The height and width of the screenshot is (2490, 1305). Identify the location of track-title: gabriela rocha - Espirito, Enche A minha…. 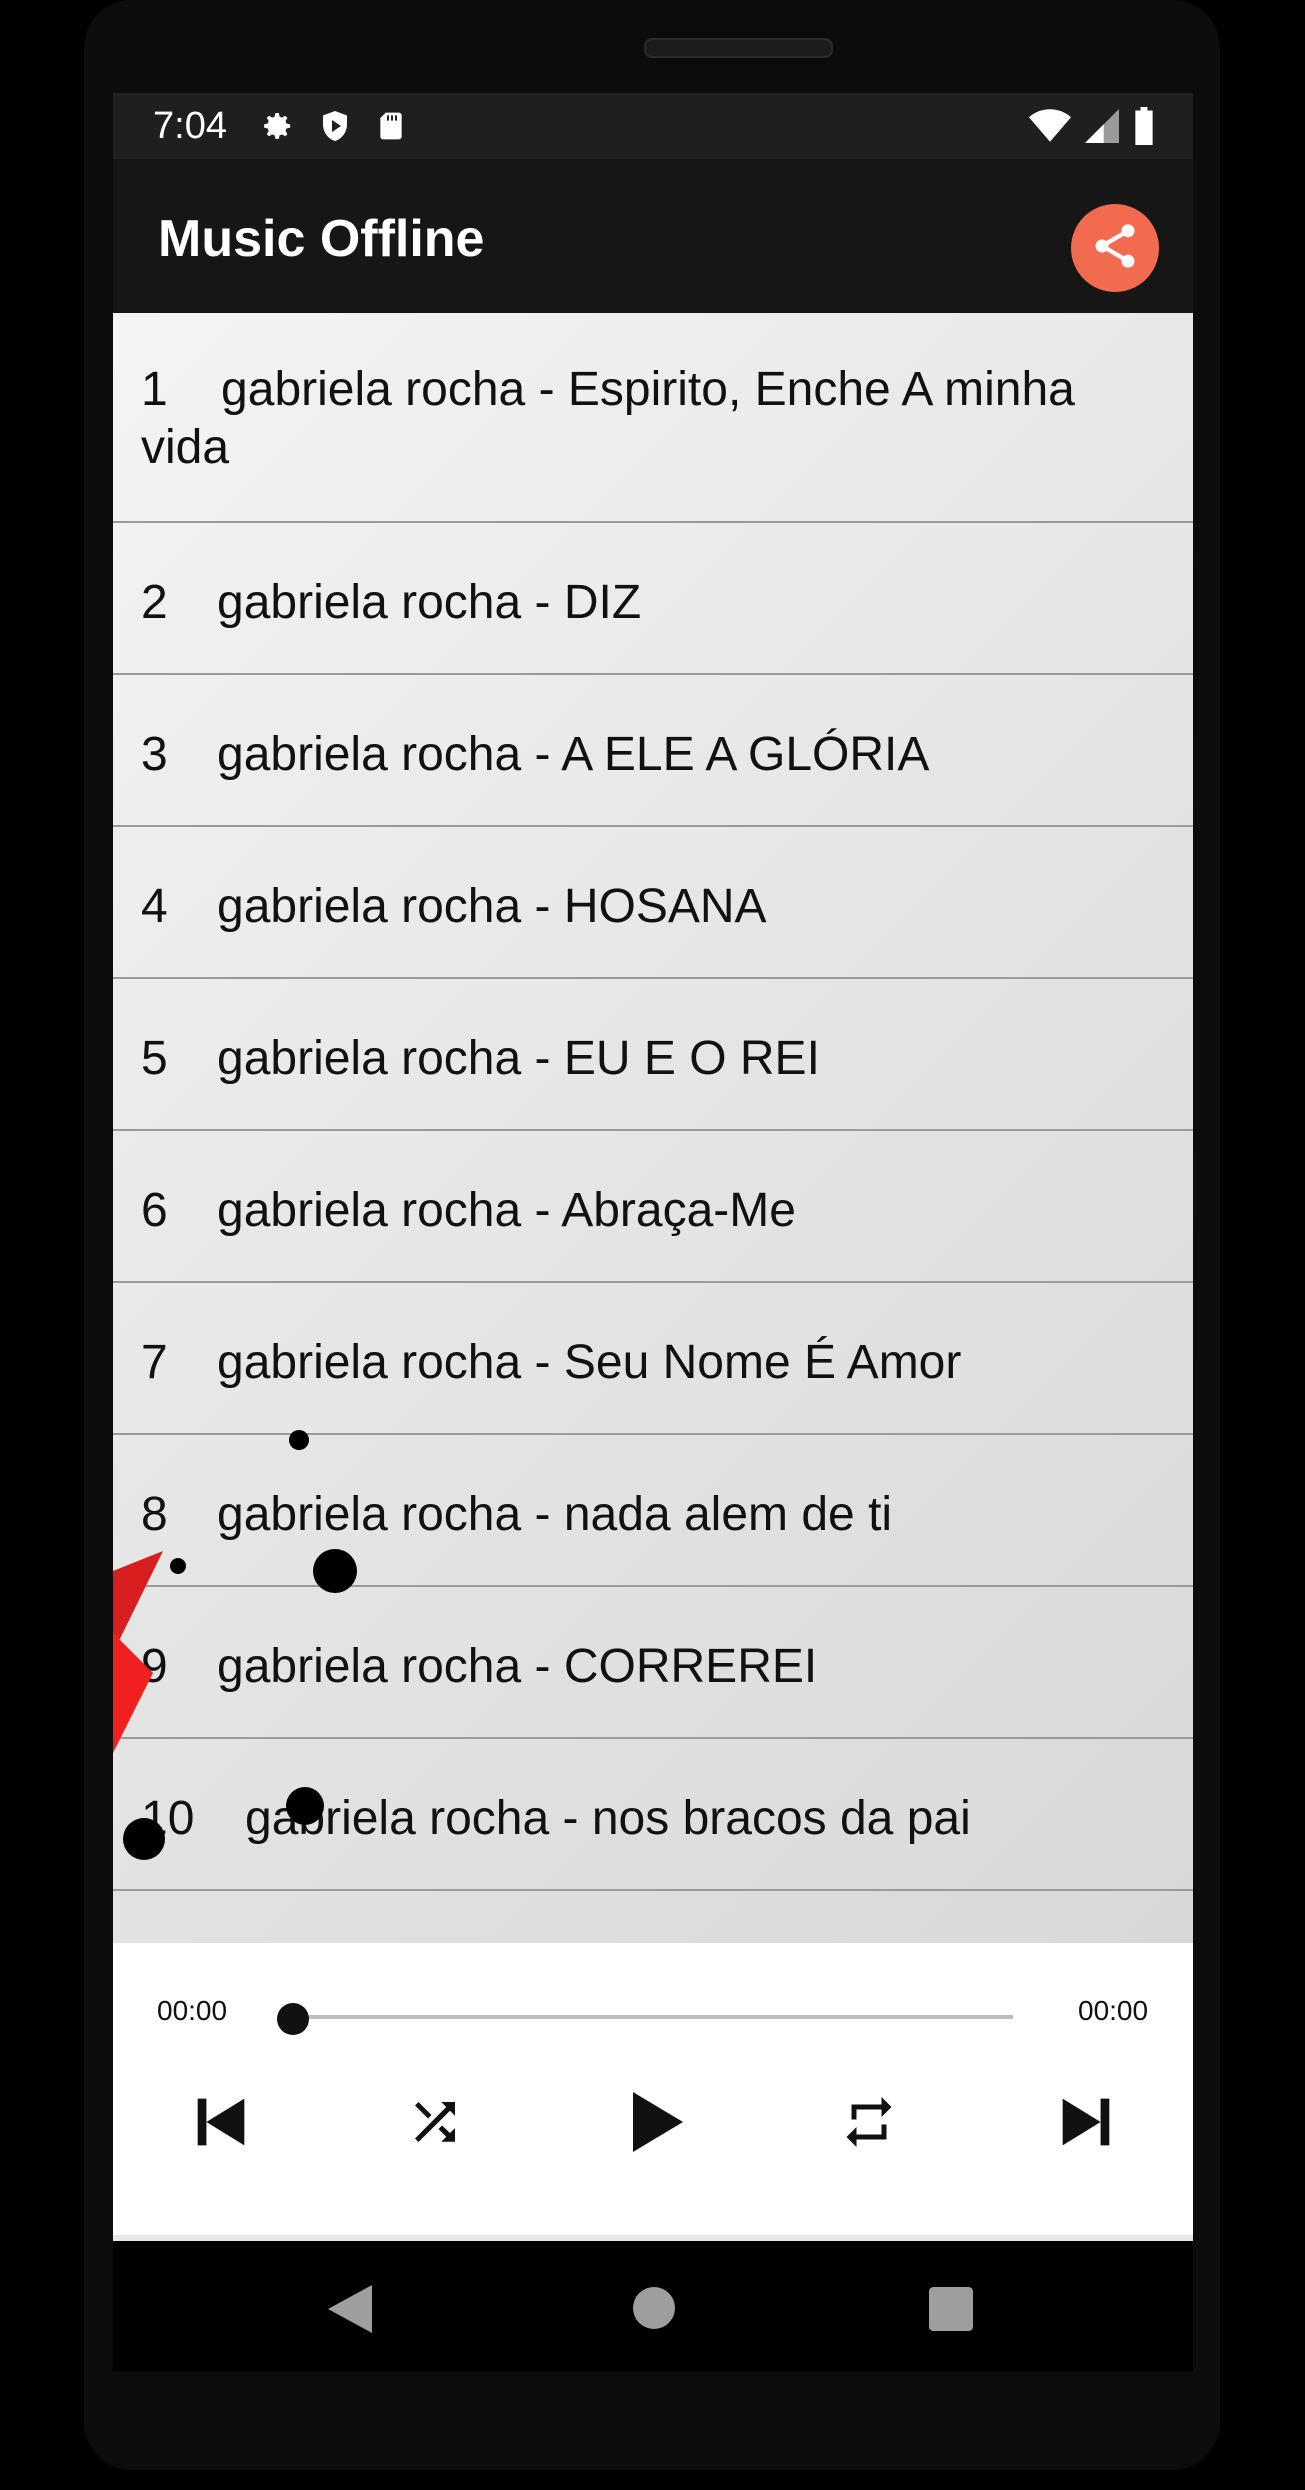
(608, 418).